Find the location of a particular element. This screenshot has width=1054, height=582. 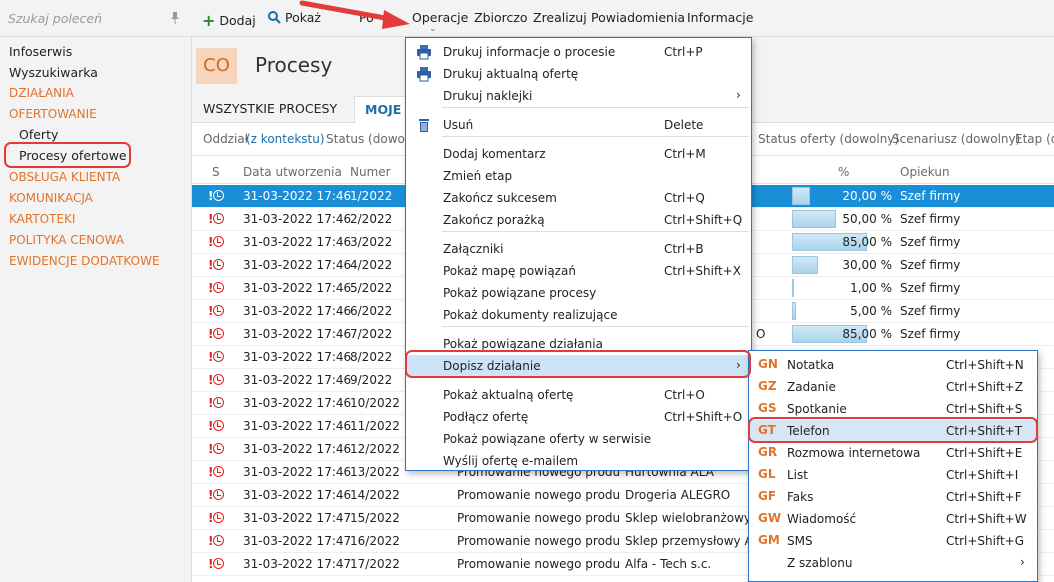

filter-stage: Etap (dowolny) is located at coordinates (1034, 139).